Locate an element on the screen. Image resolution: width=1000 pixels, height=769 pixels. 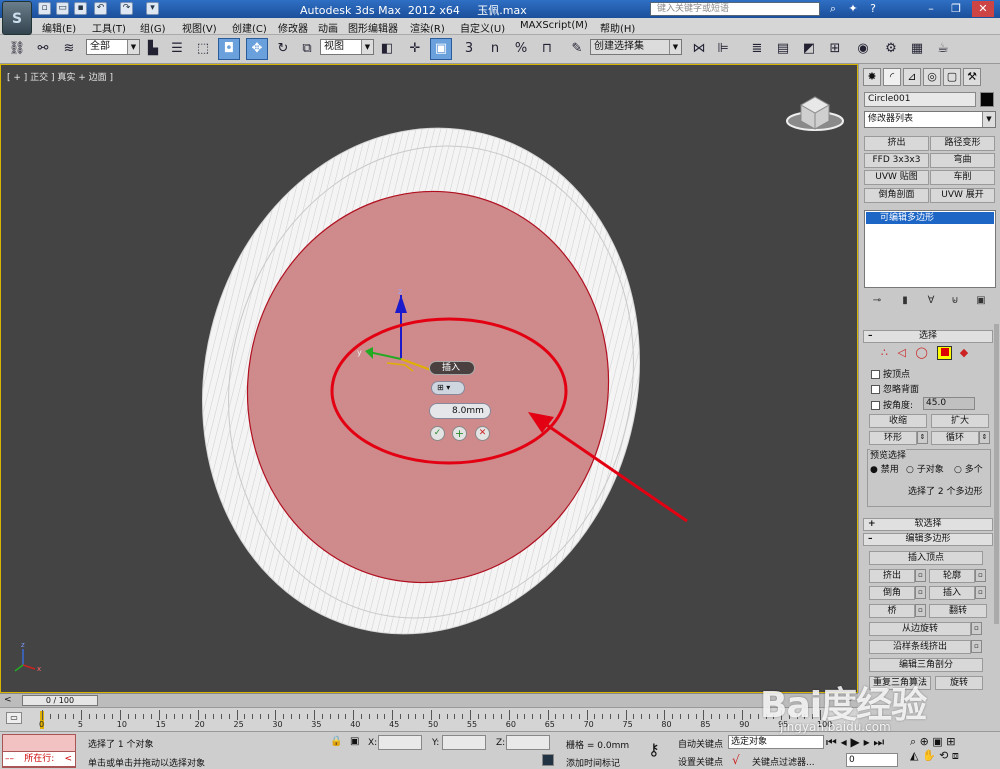
inset-button: 插入 is located at coordinates (952, 593).